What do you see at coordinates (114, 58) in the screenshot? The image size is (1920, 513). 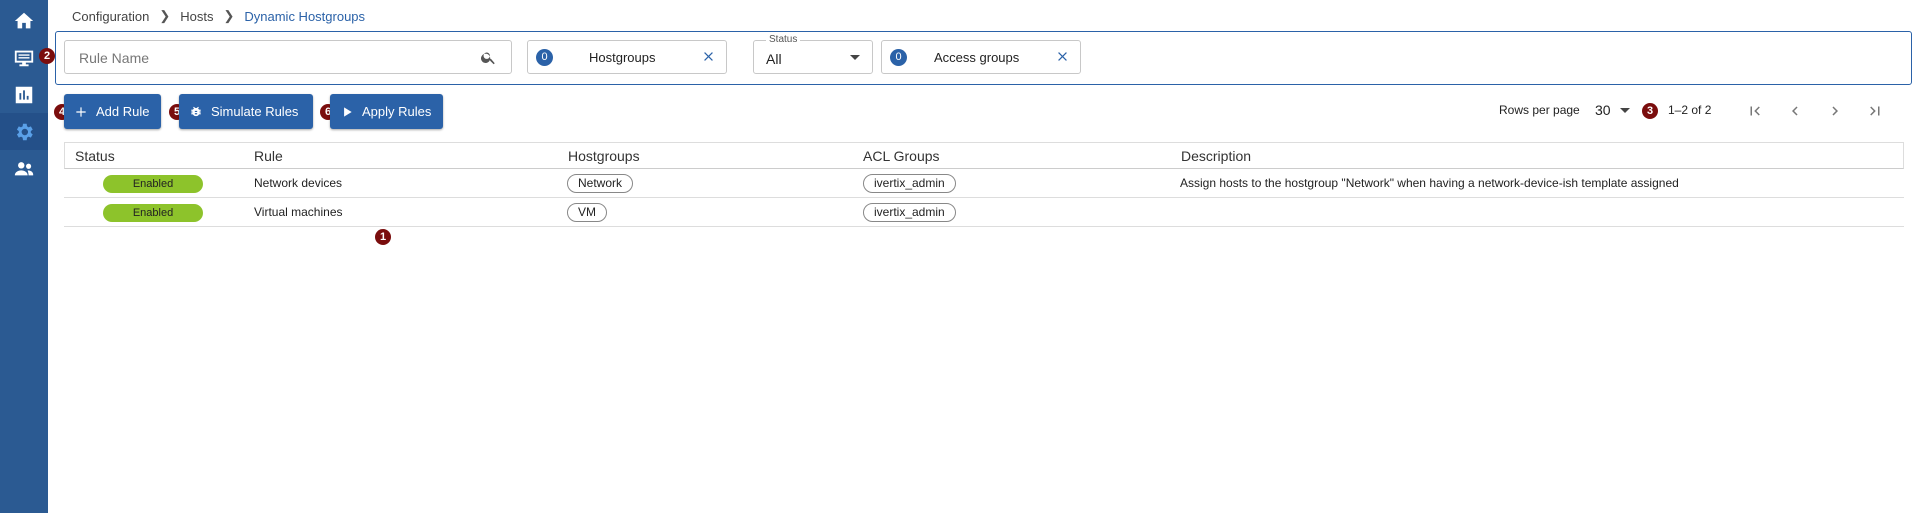 I see `search-placeholder: Rule Name` at bounding box center [114, 58].